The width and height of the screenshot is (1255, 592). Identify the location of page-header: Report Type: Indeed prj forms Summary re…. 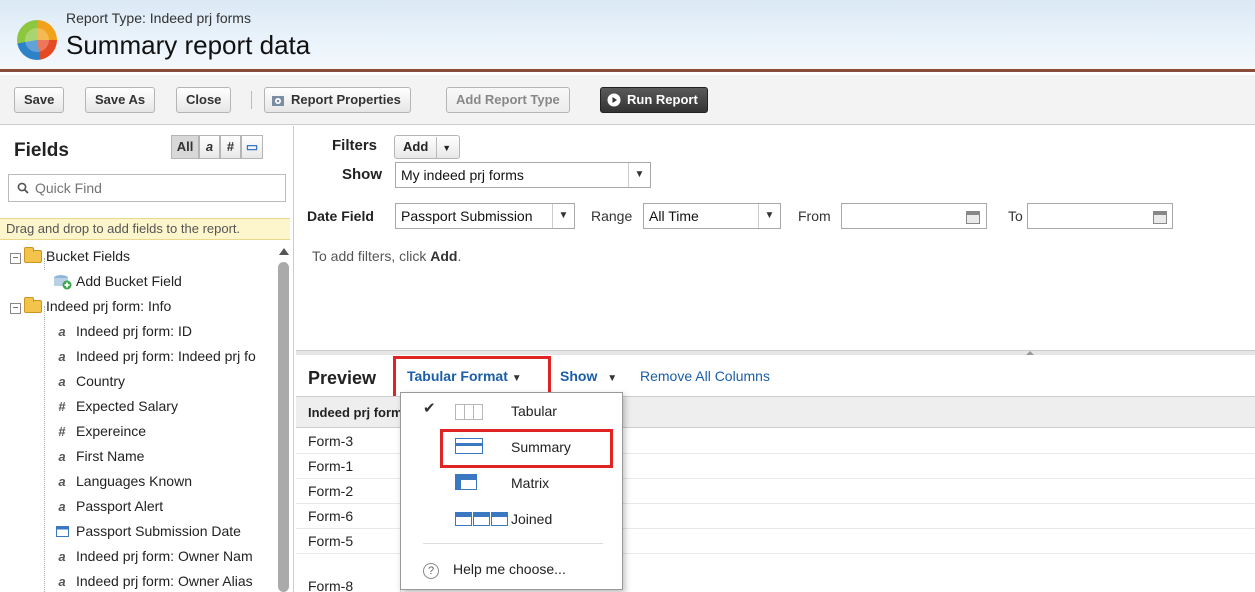
(627, 36).